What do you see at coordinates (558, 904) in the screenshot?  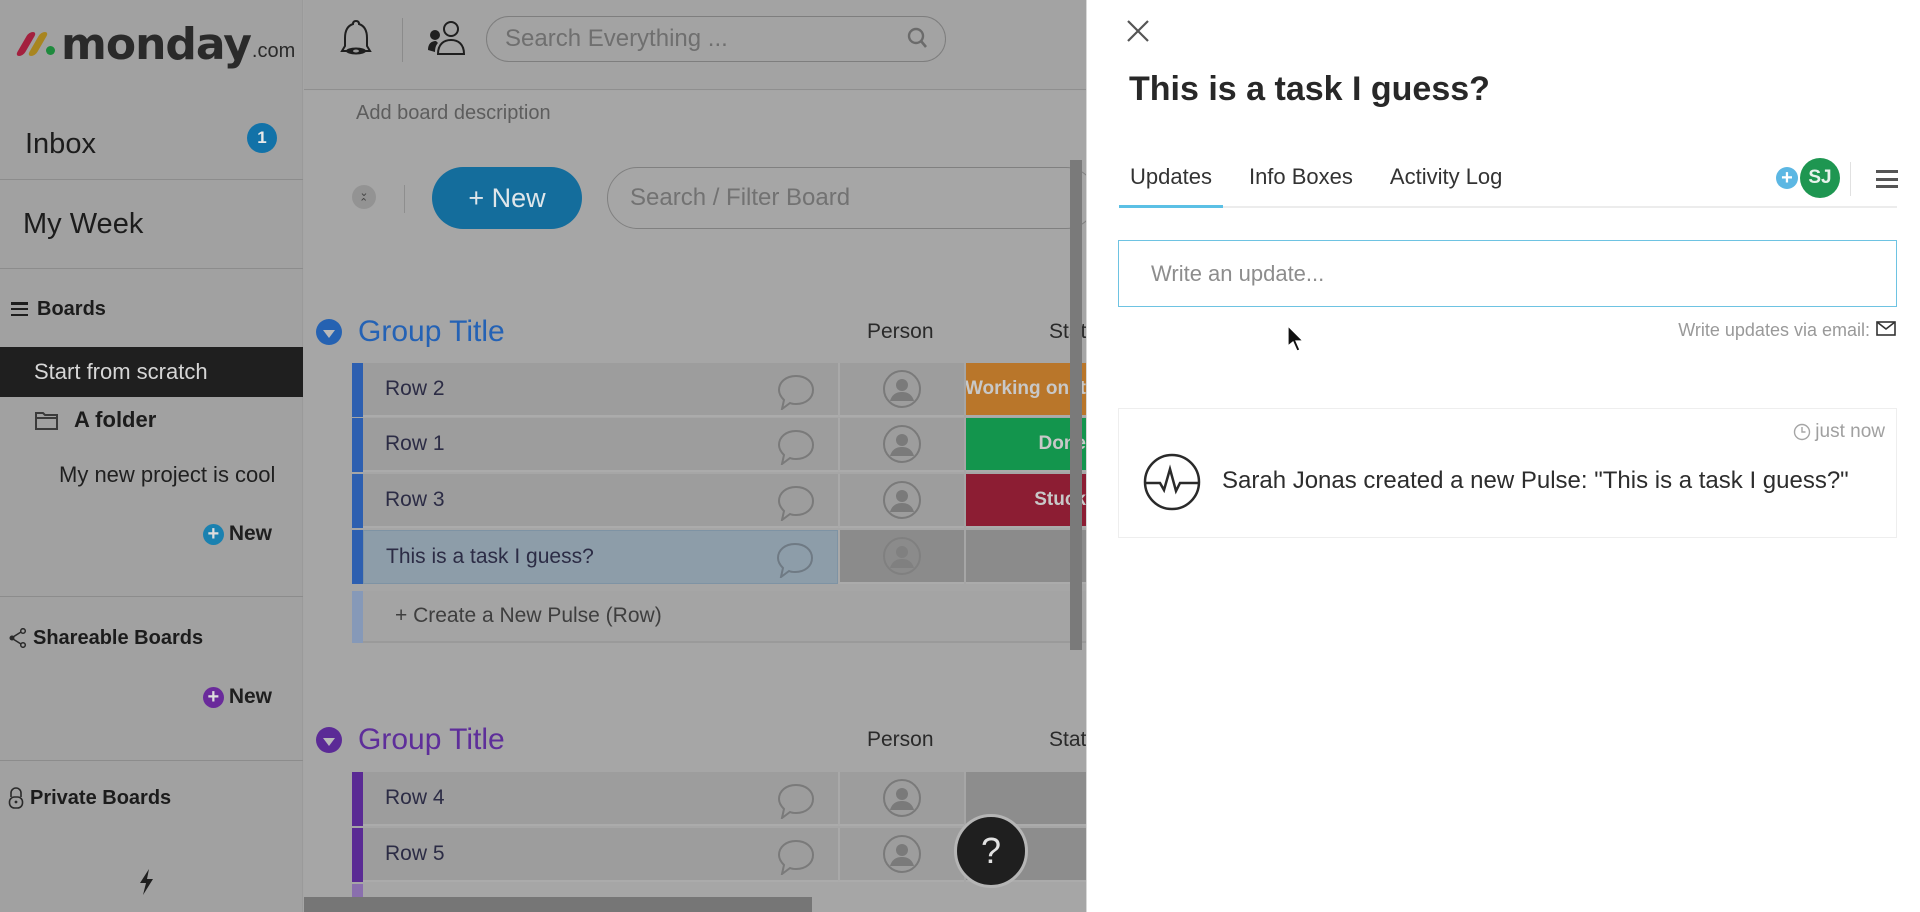 I see `board-horizontal-scrollbar` at bounding box center [558, 904].